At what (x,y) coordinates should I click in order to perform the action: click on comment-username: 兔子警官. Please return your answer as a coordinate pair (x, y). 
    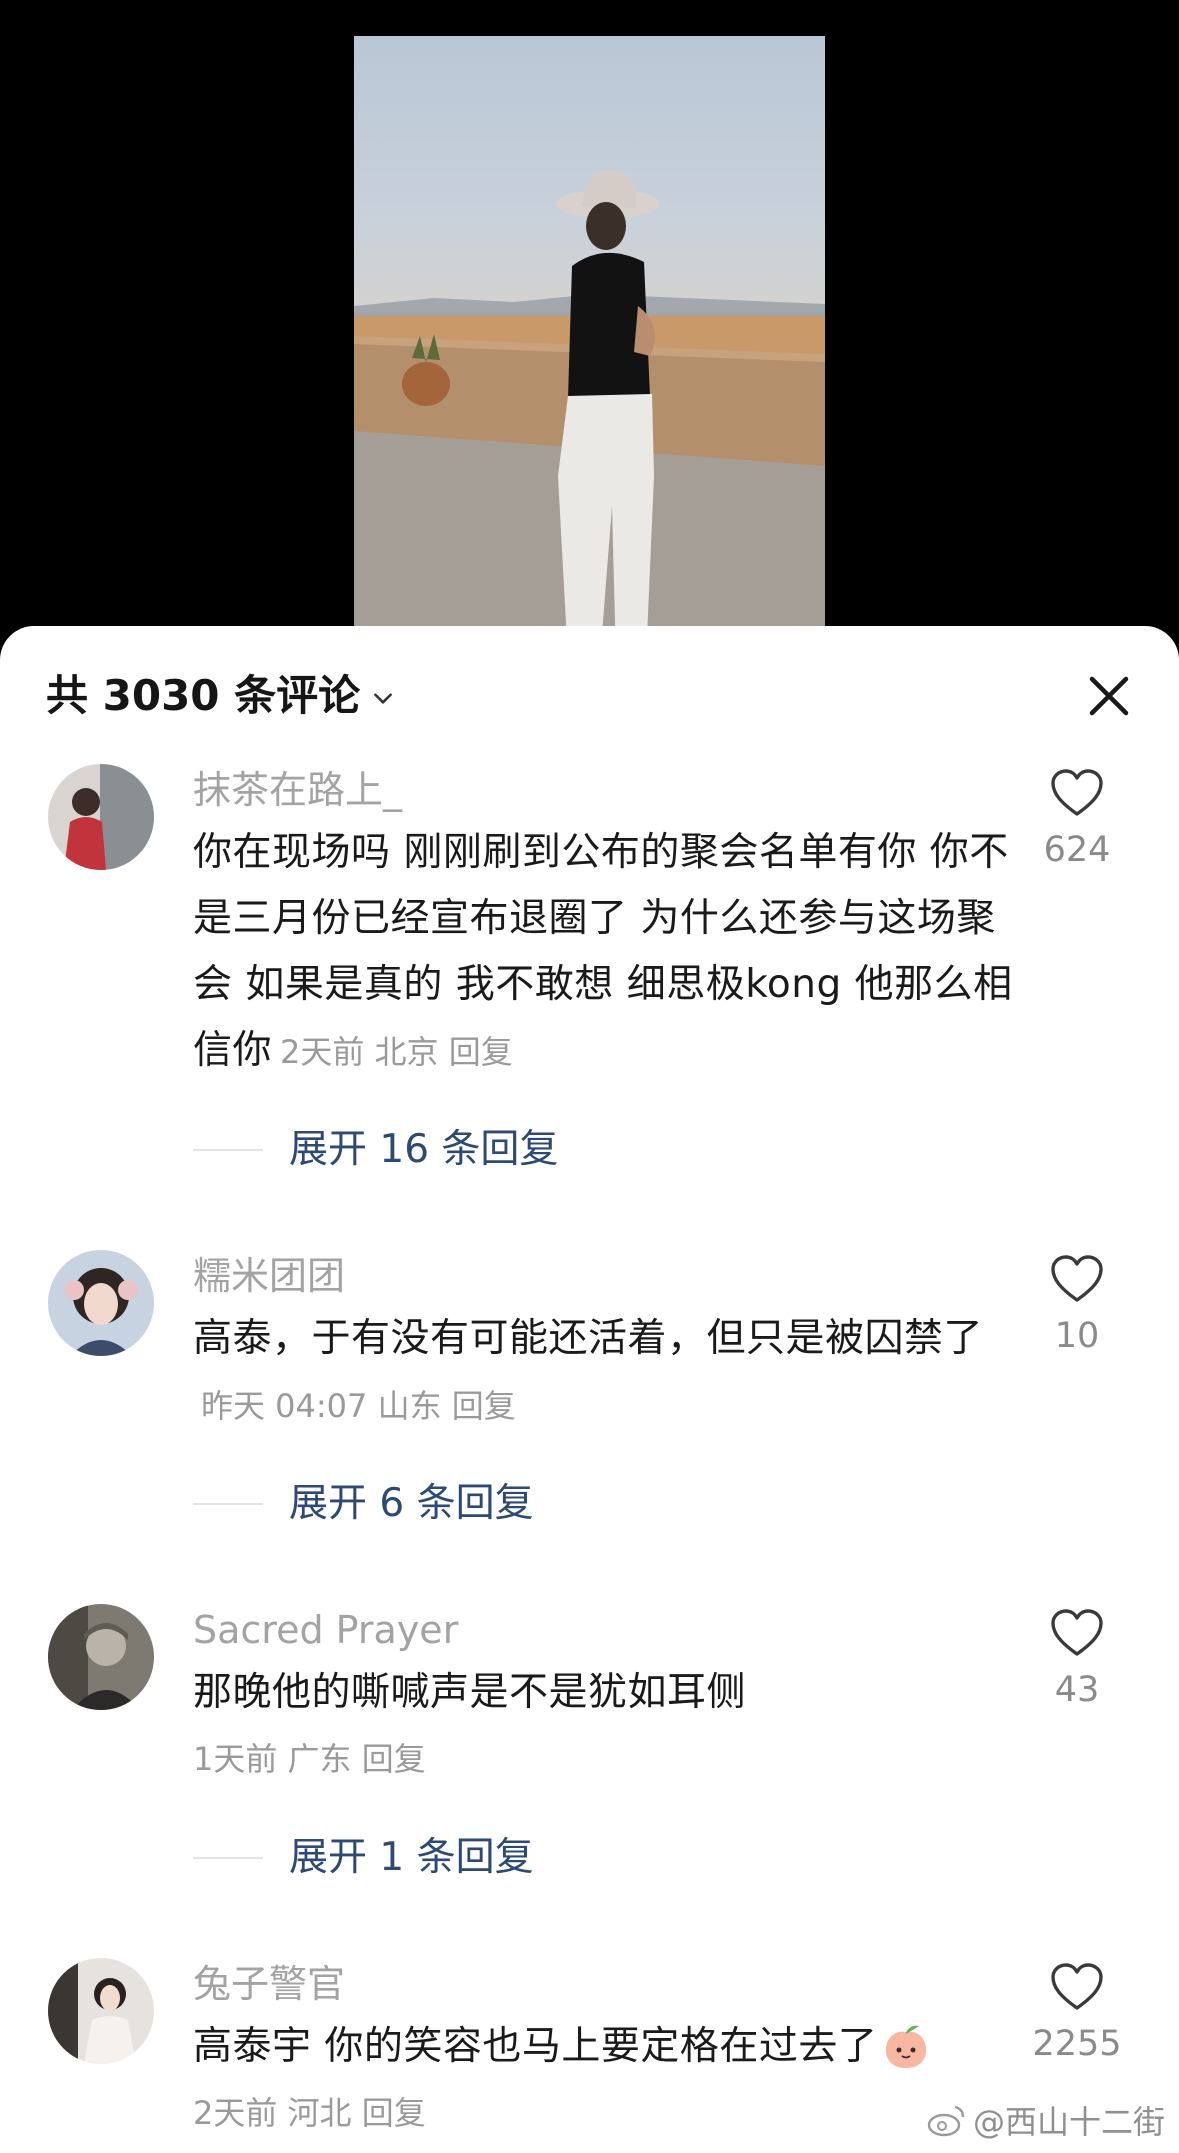
    Looking at the image, I should click on (603, 1984).